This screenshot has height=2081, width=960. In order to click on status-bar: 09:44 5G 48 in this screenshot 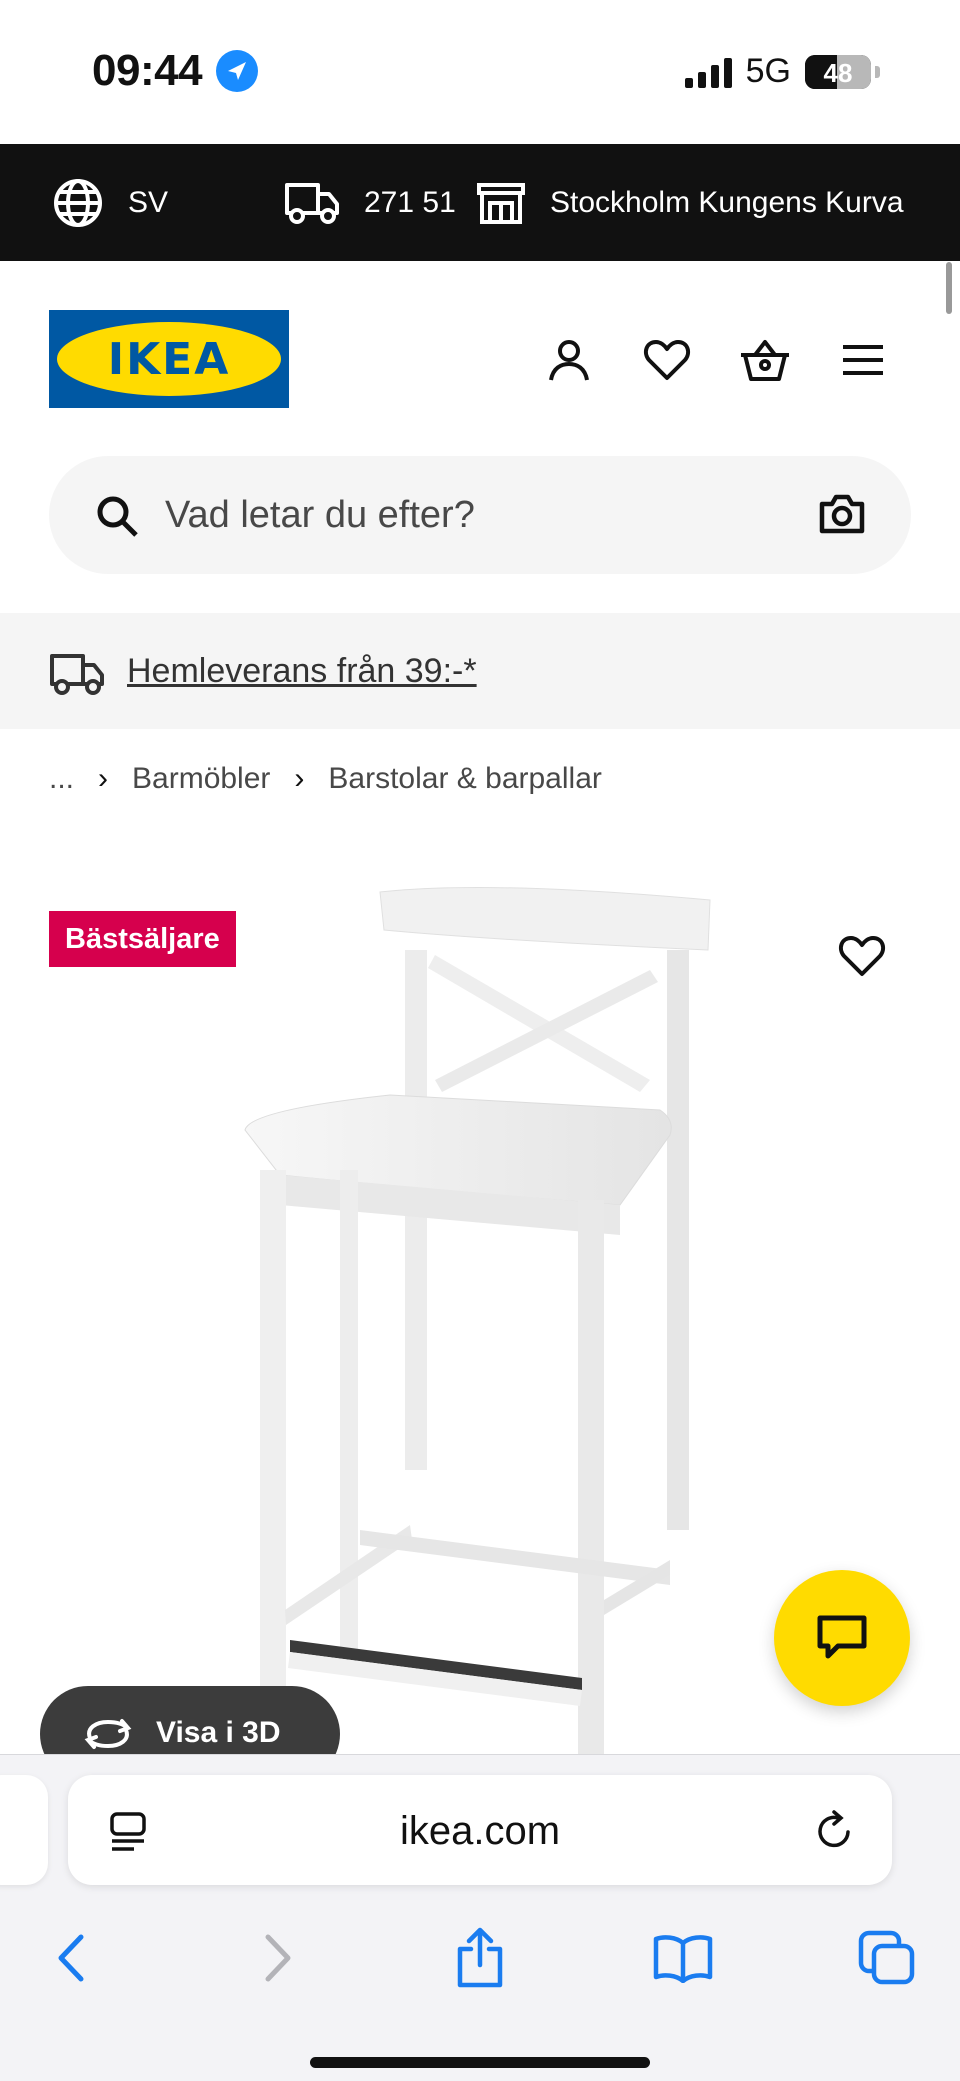, I will do `click(480, 72)`.